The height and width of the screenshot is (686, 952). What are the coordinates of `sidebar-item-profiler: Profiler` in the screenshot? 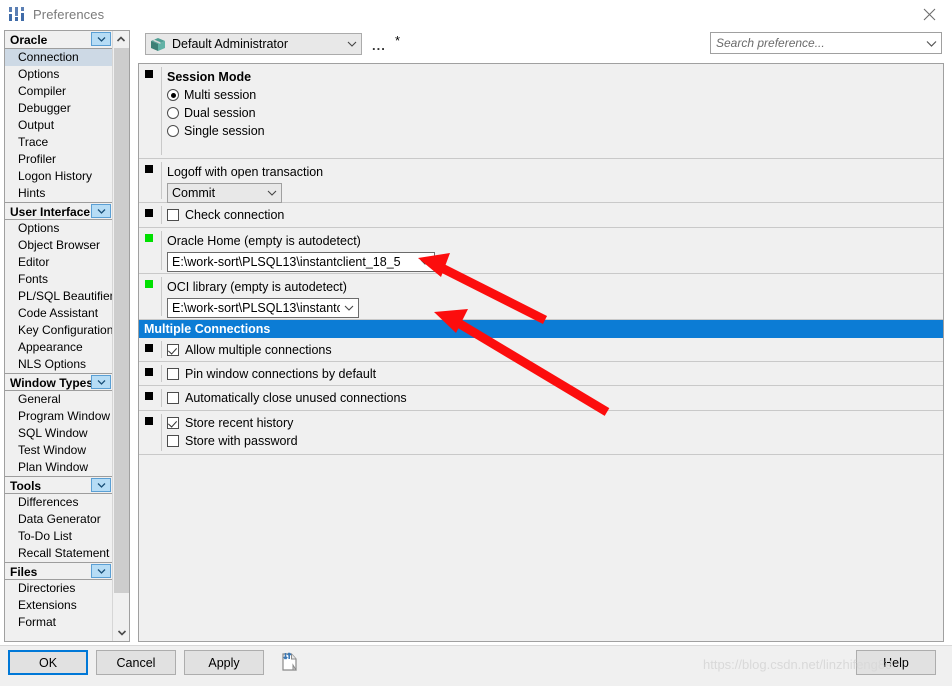 It's located at (59, 159).